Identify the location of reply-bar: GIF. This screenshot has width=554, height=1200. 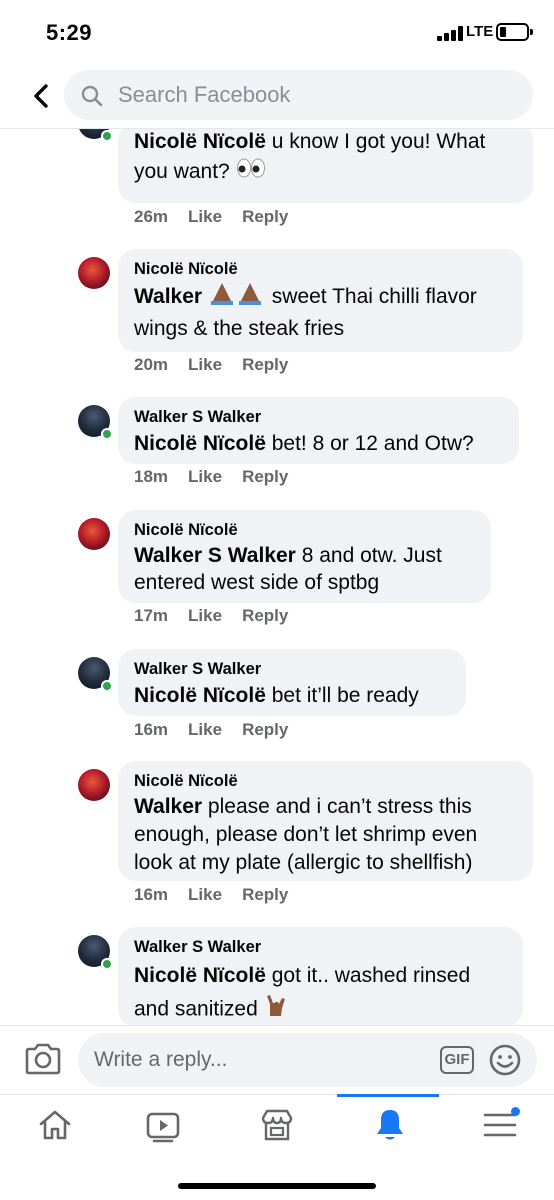
(277, 1060).